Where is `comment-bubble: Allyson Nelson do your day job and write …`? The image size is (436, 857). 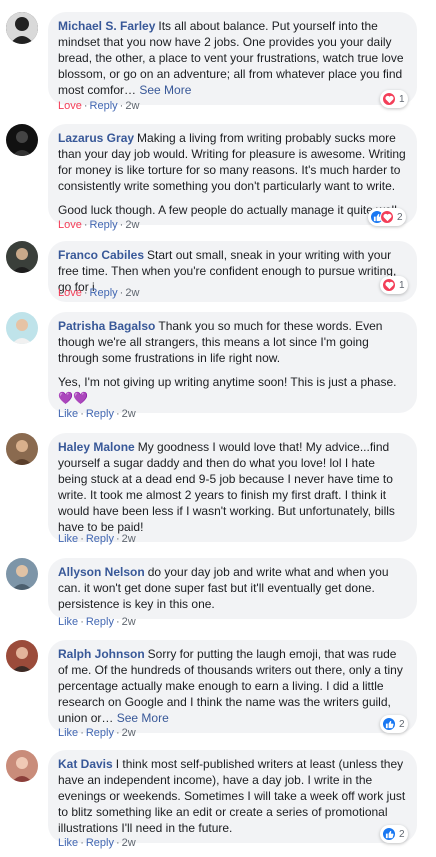
comment-bubble: Allyson Nelson do your day job and write … is located at coordinates (232, 588).